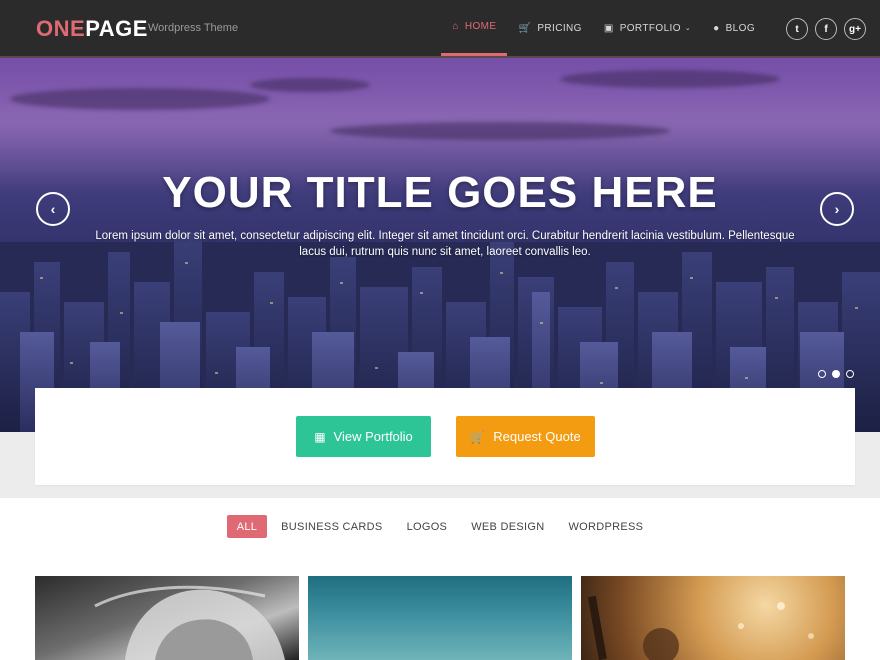 The image size is (880, 660). I want to click on nav-item-portfolio: ▣ PORTFOLIO ⌄, so click(647, 28).